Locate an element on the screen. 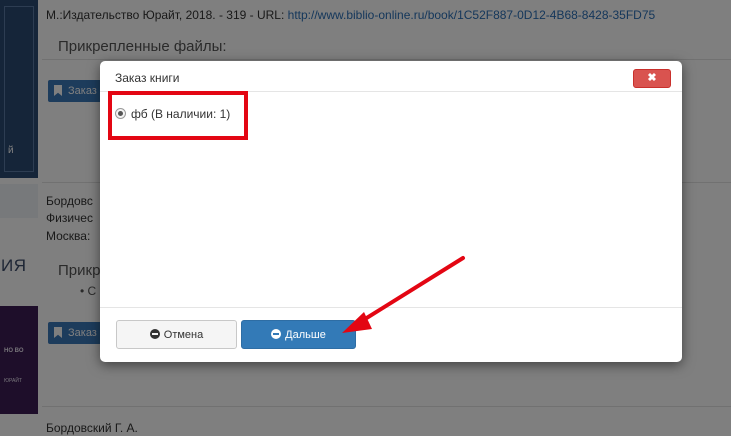 The height and width of the screenshot is (436, 731). cancel-button: Отмена is located at coordinates (176, 334).